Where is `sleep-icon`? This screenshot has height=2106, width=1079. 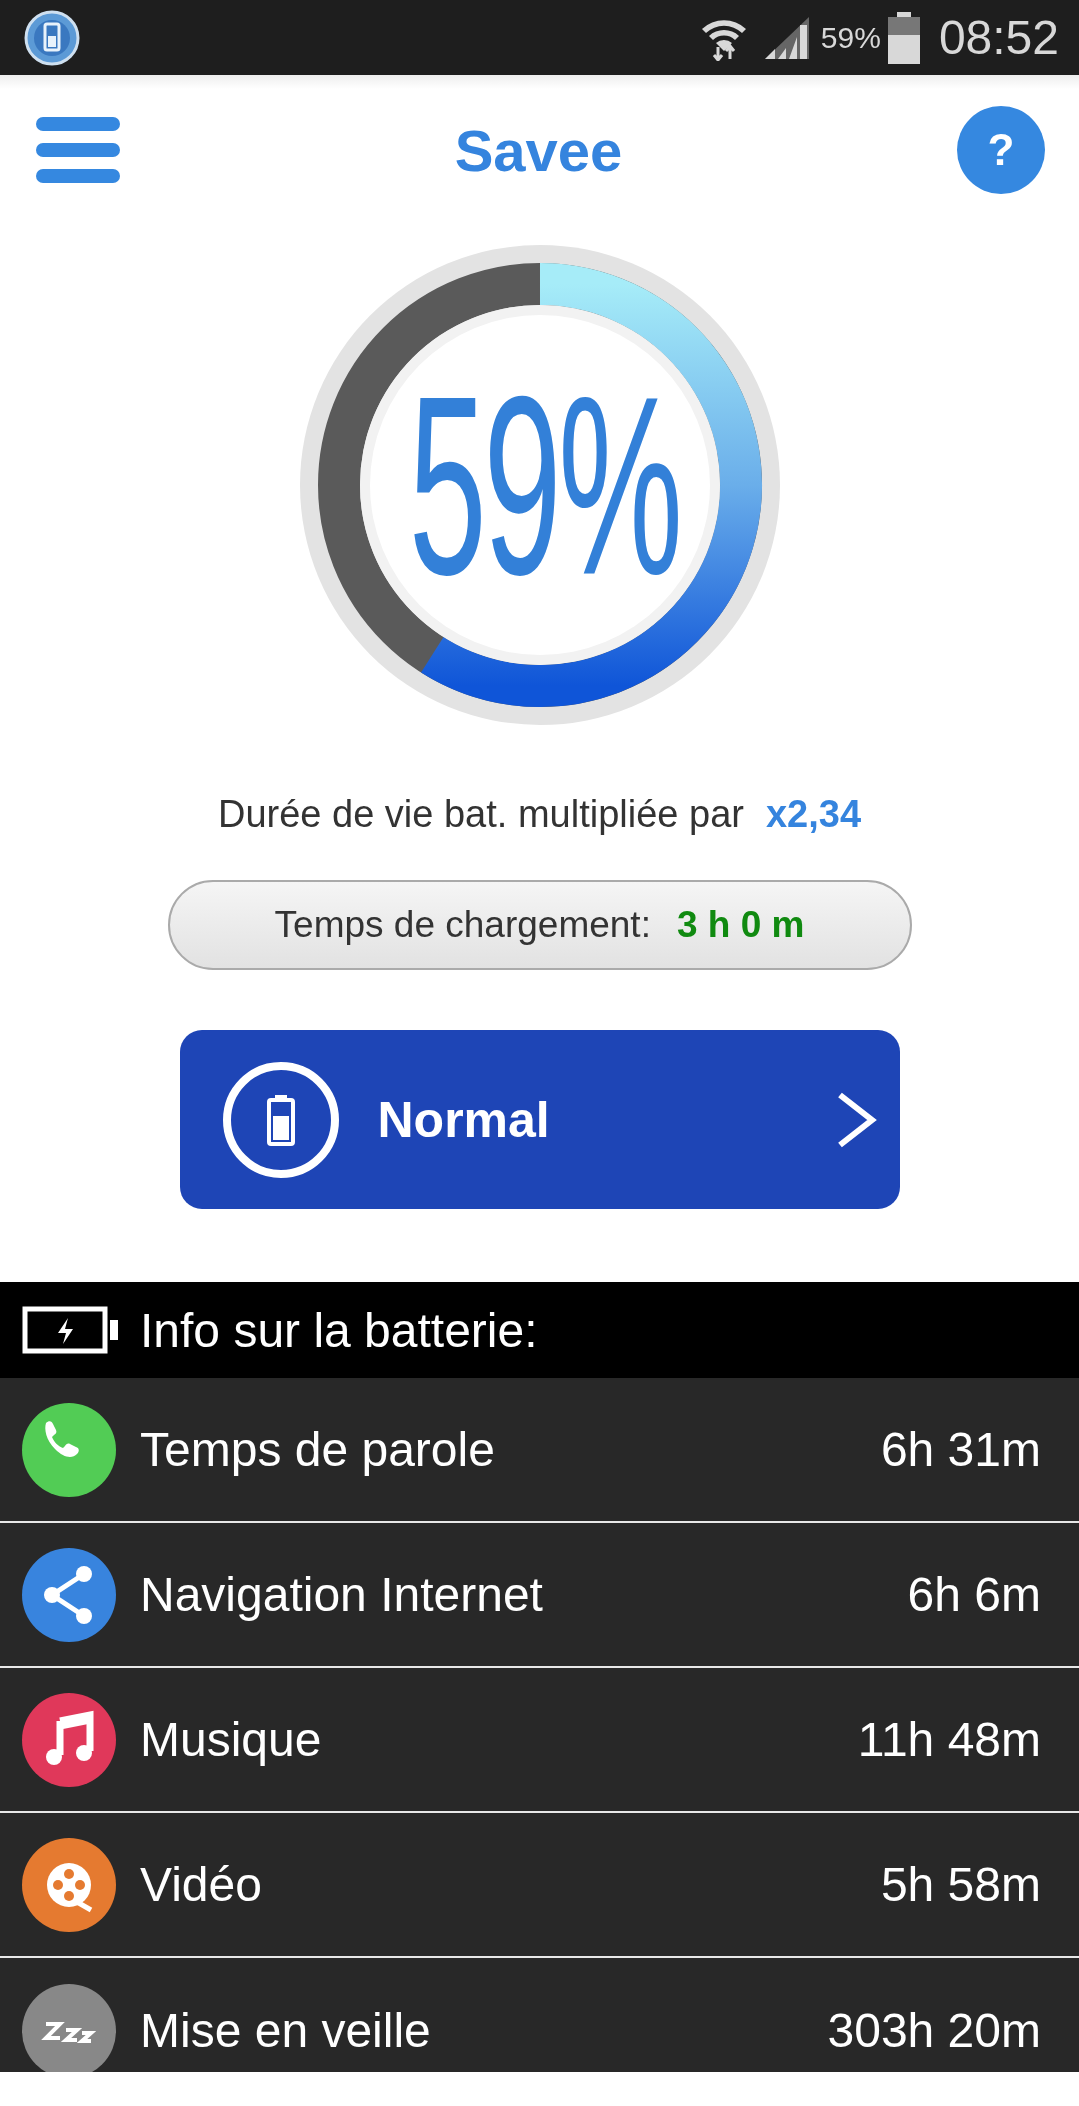 sleep-icon is located at coordinates (69, 2027).